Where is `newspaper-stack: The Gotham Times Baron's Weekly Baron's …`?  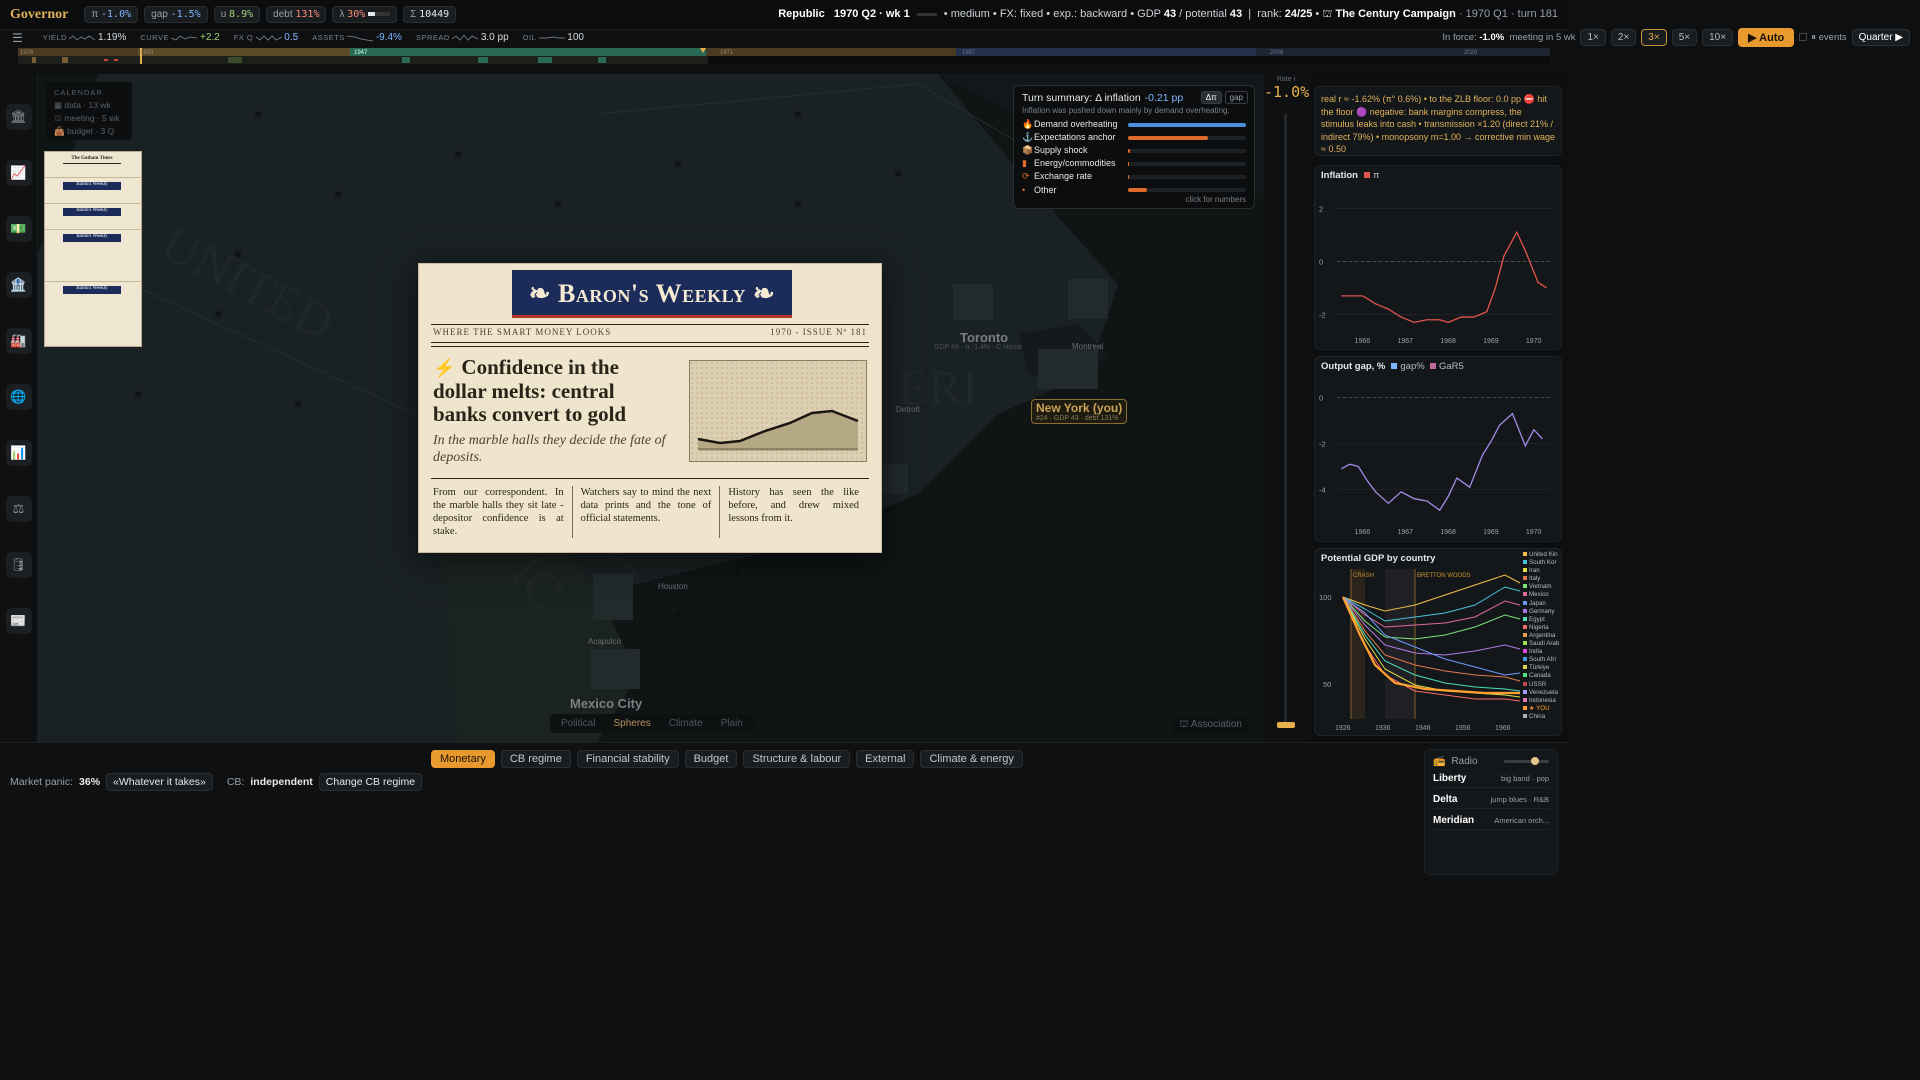
newspaper-stack: The Gotham Times Baron's Weekly Baron's … is located at coordinates (93, 249).